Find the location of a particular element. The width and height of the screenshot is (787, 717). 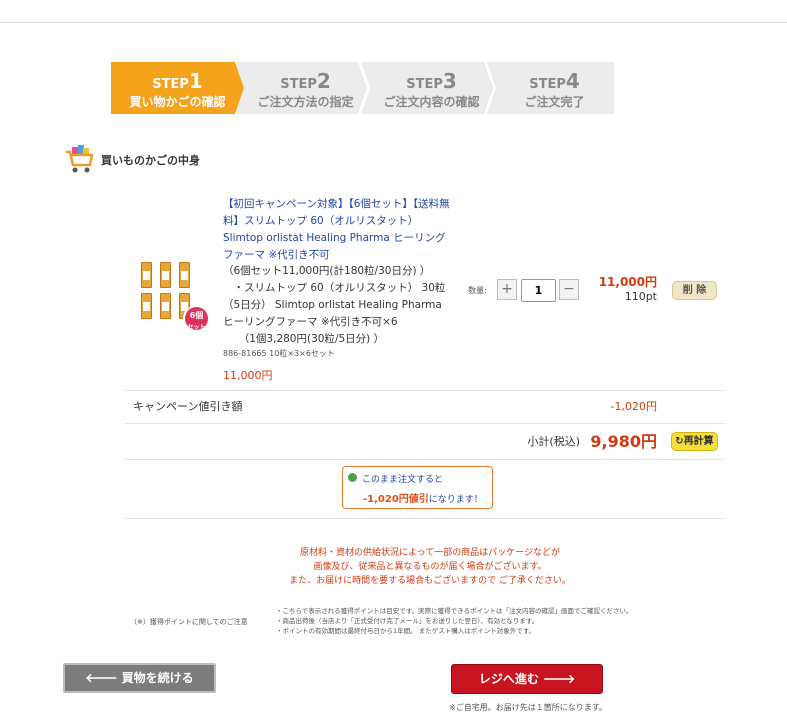

line-points: 110pt is located at coordinates (640, 296).